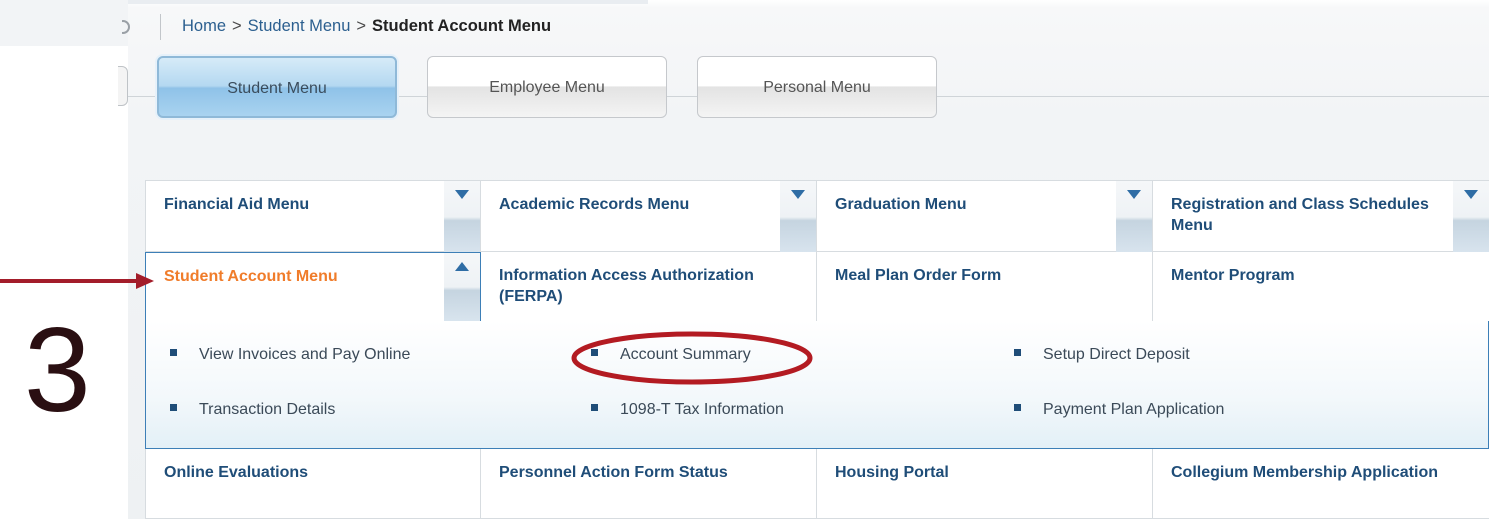 The width and height of the screenshot is (1489, 519). I want to click on submenu-label: Transaction Details, so click(267, 409).